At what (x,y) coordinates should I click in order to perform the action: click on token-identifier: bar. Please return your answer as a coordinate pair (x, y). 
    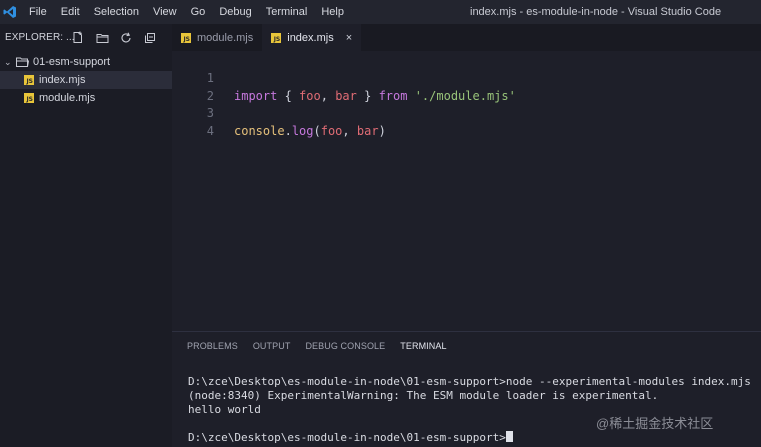
    Looking at the image, I should click on (367, 131).